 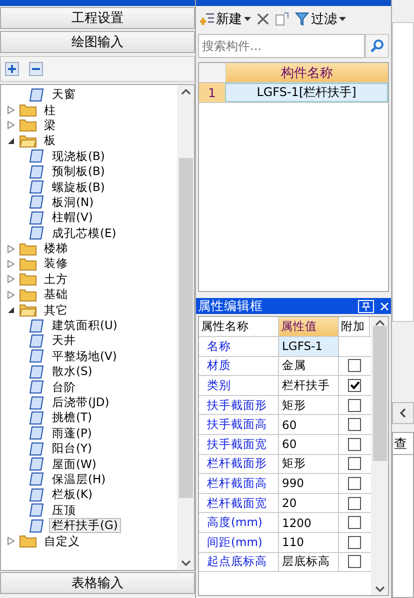 What do you see at coordinates (73, 202) in the screenshot?
I see `tree-item: 板洞(N)` at bounding box center [73, 202].